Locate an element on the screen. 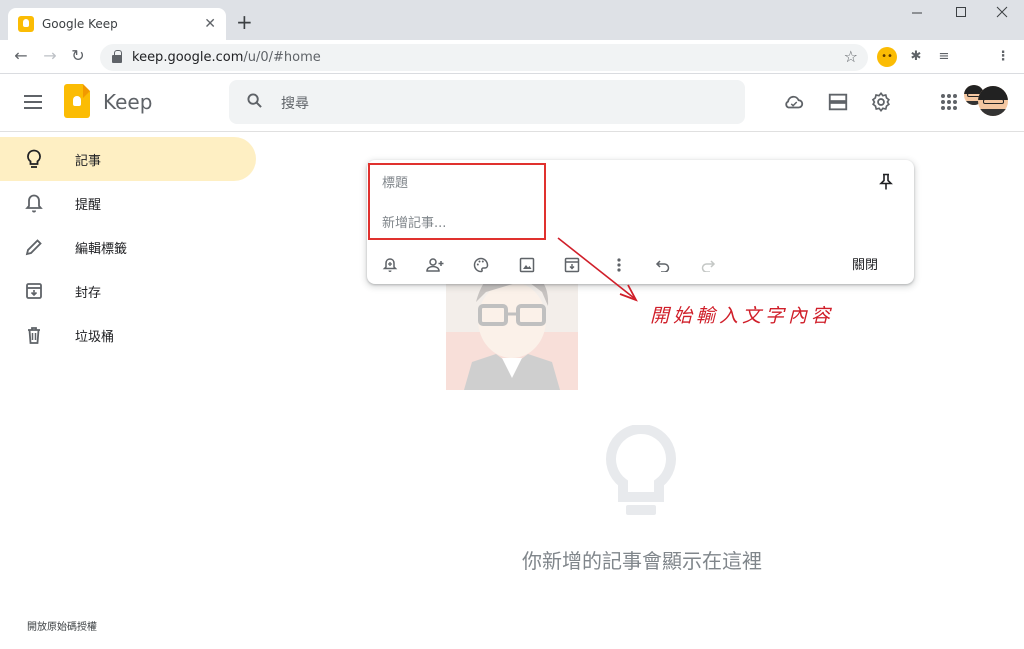 The width and height of the screenshot is (1024, 649). archive-icon is located at coordinates (34, 291).